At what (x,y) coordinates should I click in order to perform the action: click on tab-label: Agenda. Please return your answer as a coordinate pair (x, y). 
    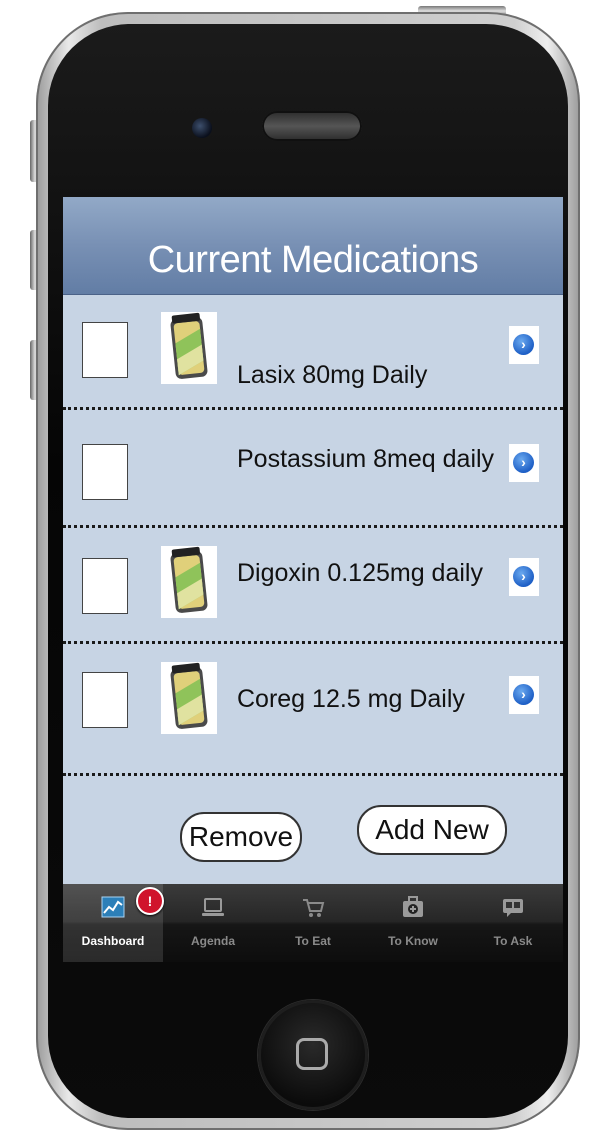
    Looking at the image, I should click on (212, 941).